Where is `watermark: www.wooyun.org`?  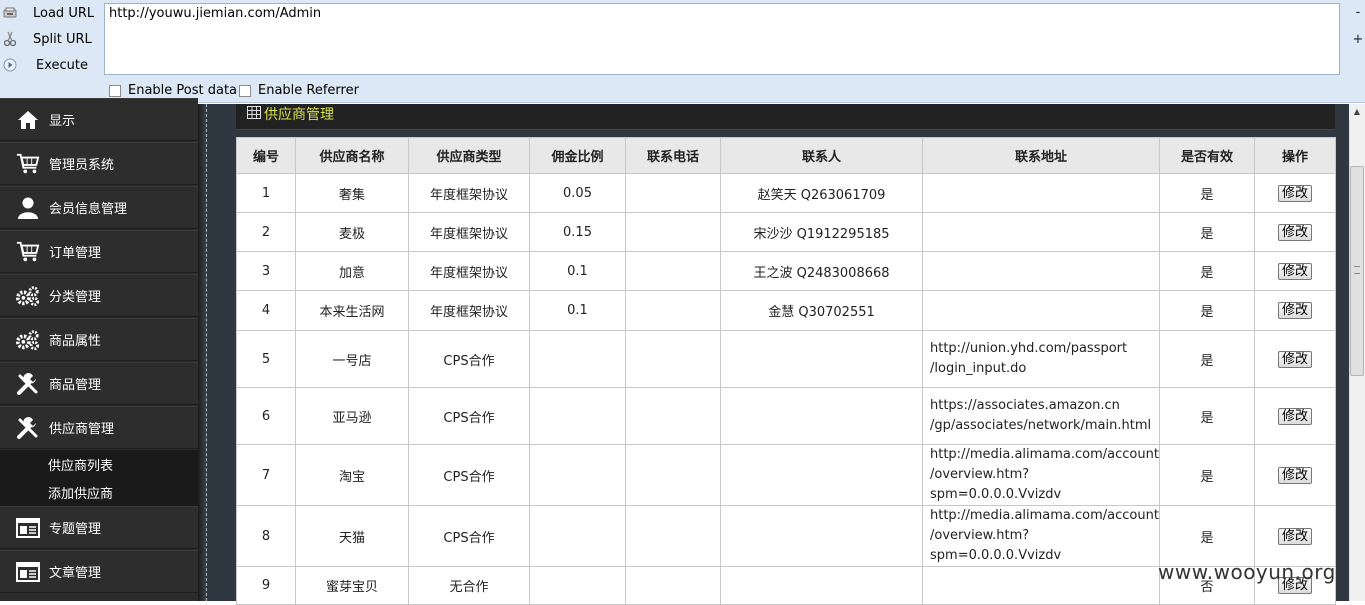 watermark: www.wooyun.org is located at coordinates (1247, 572).